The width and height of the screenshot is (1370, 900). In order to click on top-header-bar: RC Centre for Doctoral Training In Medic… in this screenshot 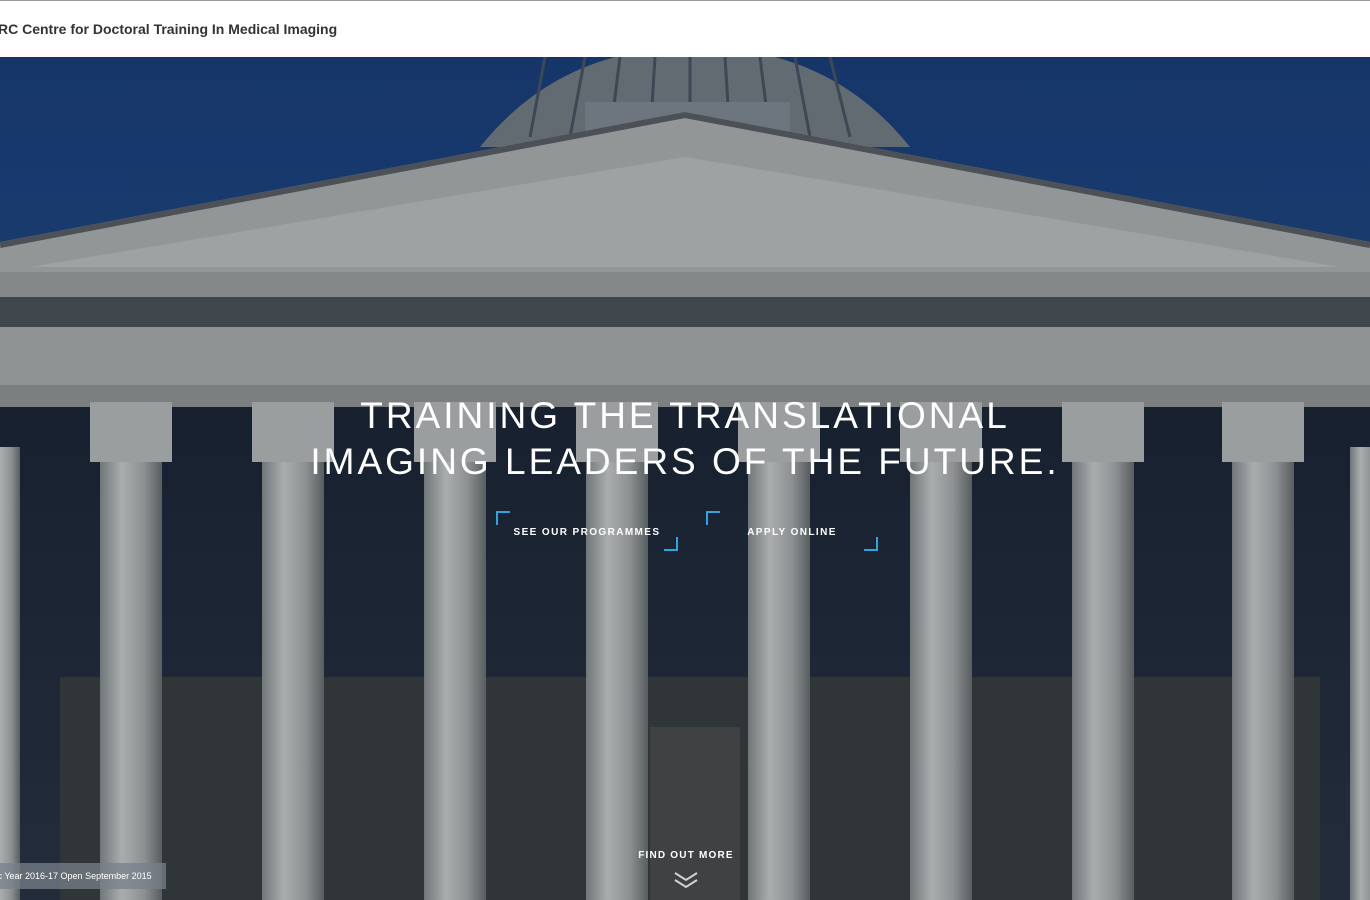, I will do `click(685, 28)`.